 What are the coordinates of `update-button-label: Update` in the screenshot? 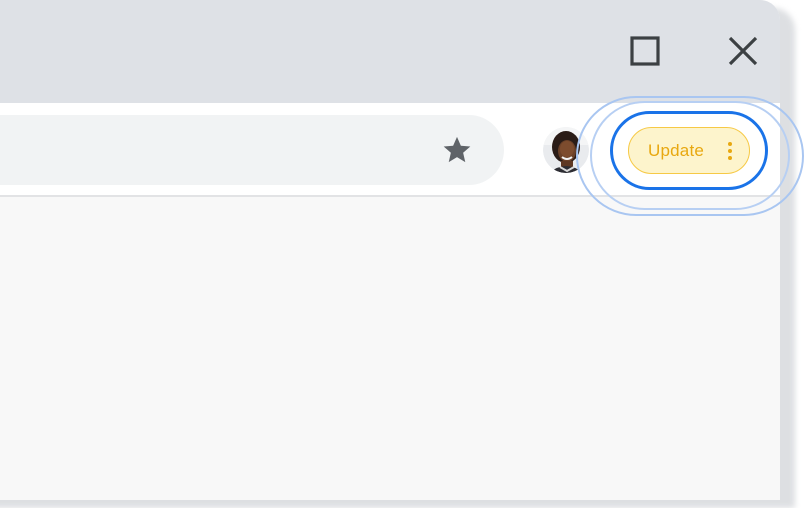 It's located at (676, 150).